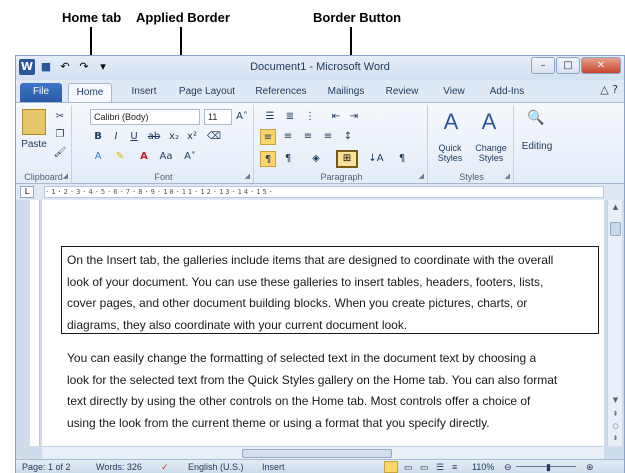 The image size is (625, 473). What do you see at coordinates (46, 467) in the screenshot?
I see `page-count: Page: 1 of 2` at bounding box center [46, 467].